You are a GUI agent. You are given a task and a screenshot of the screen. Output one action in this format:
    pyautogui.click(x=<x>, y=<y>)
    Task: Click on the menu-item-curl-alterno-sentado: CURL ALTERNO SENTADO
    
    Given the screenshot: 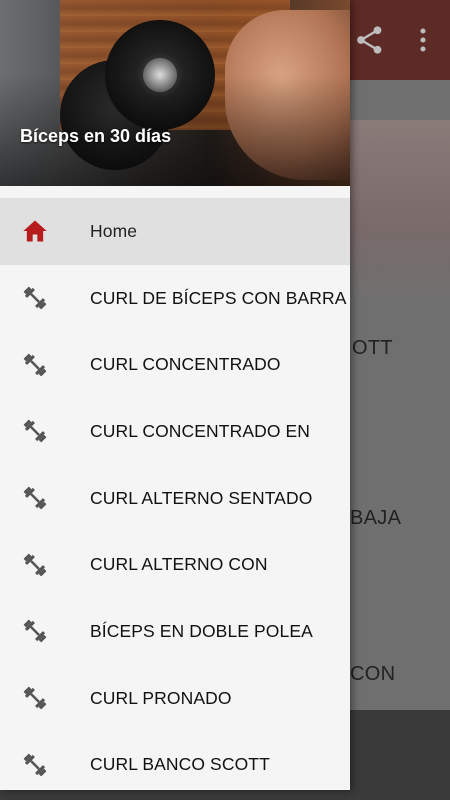 What is the action you would take?
    pyautogui.click(x=175, y=498)
    